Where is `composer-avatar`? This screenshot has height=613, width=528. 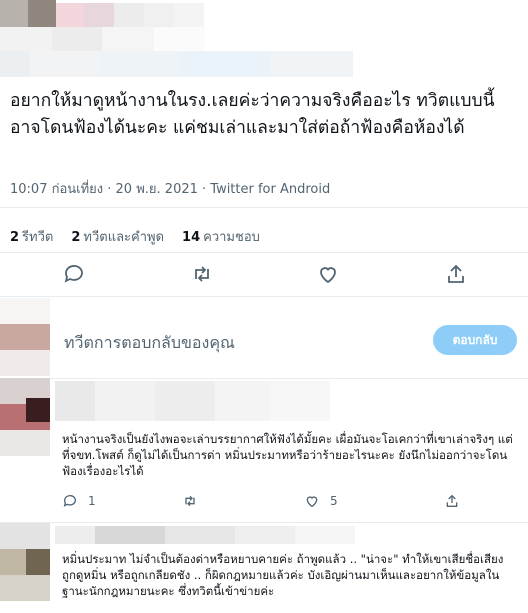
composer-avatar is located at coordinates (25, 337).